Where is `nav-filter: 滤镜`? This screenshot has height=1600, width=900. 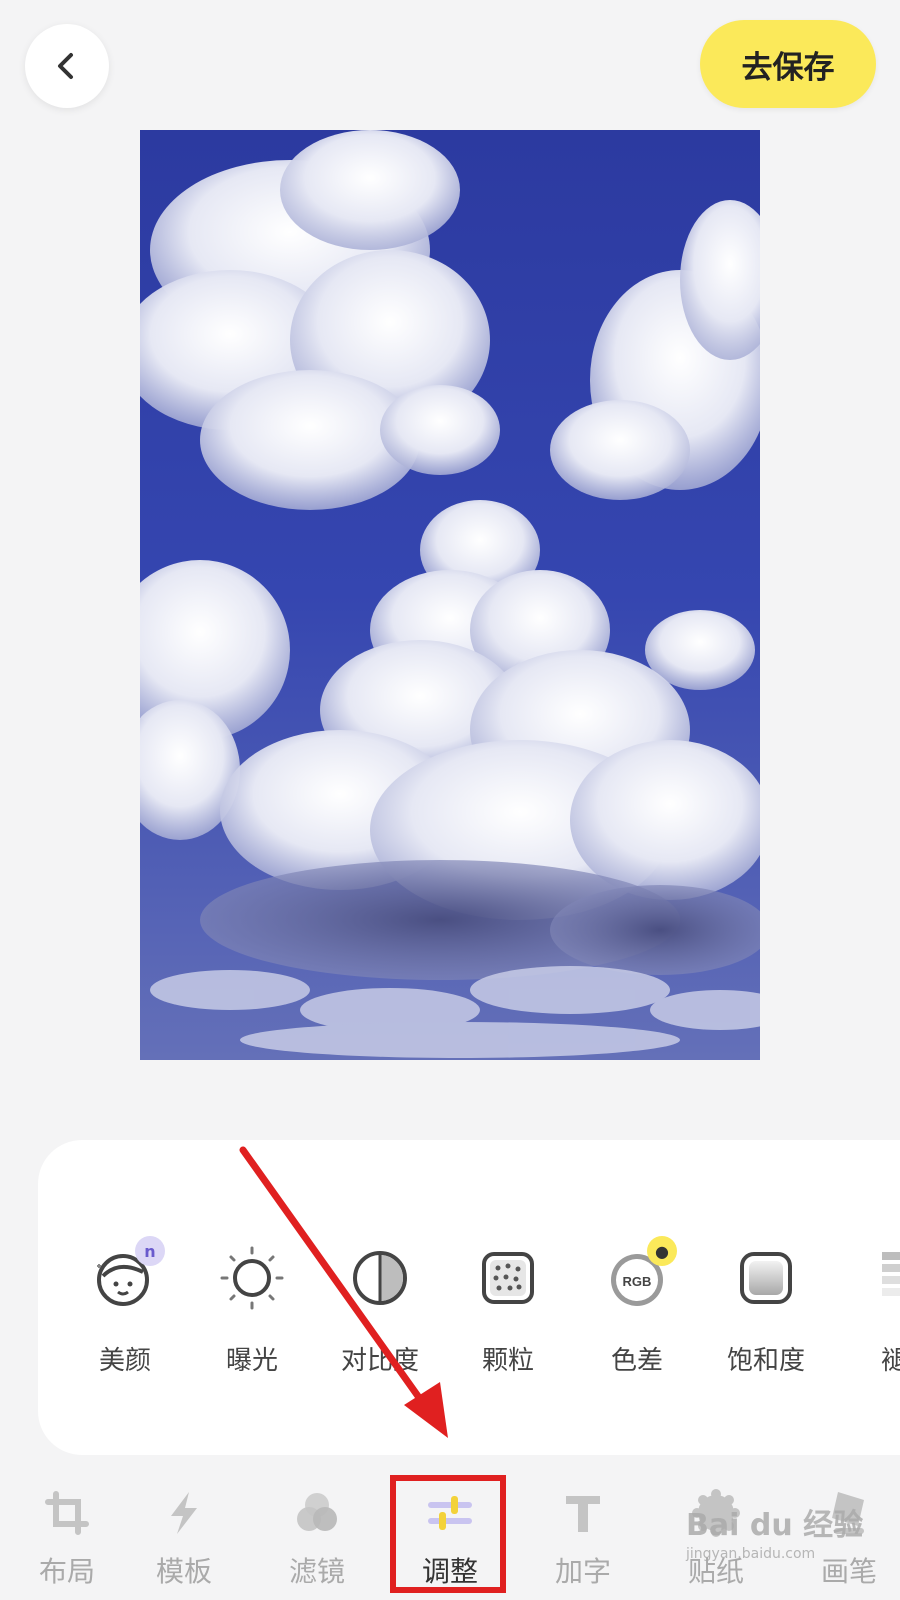 nav-filter: 滤镜 is located at coordinates (317, 1535).